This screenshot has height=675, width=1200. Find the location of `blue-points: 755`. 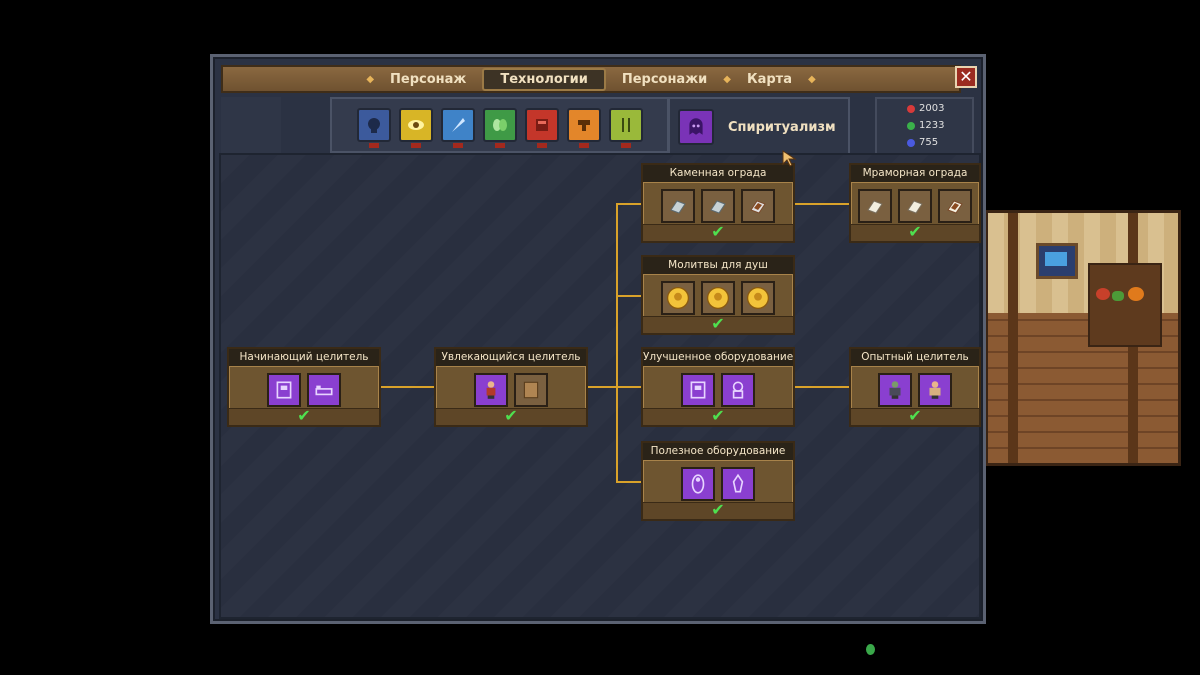

blue-points: 755 is located at coordinates (924, 142).